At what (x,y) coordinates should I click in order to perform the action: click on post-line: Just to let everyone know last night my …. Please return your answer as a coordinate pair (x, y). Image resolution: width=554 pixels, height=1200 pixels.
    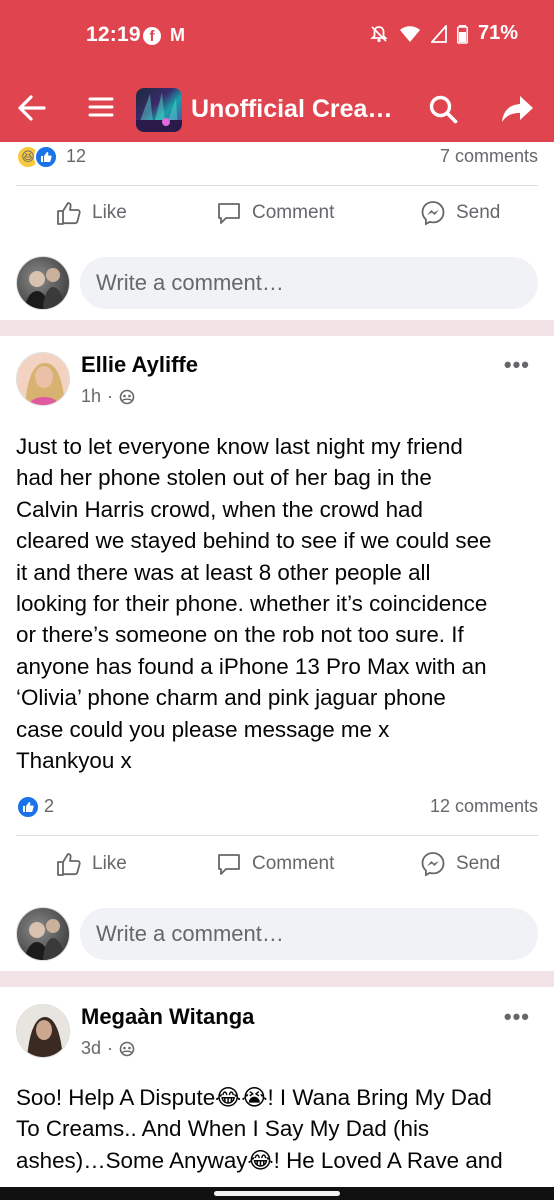
    Looking at the image, I should click on (239, 446).